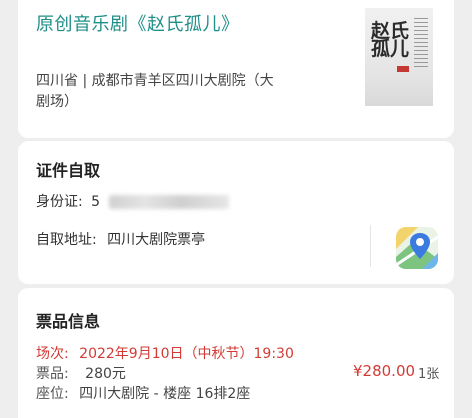 The height and width of the screenshot is (418, 472). Describe the element at coordinates (138, 23) in the screenshot. I see `show-title: 原创音乐剧《赵氏孤儿》` at that location.